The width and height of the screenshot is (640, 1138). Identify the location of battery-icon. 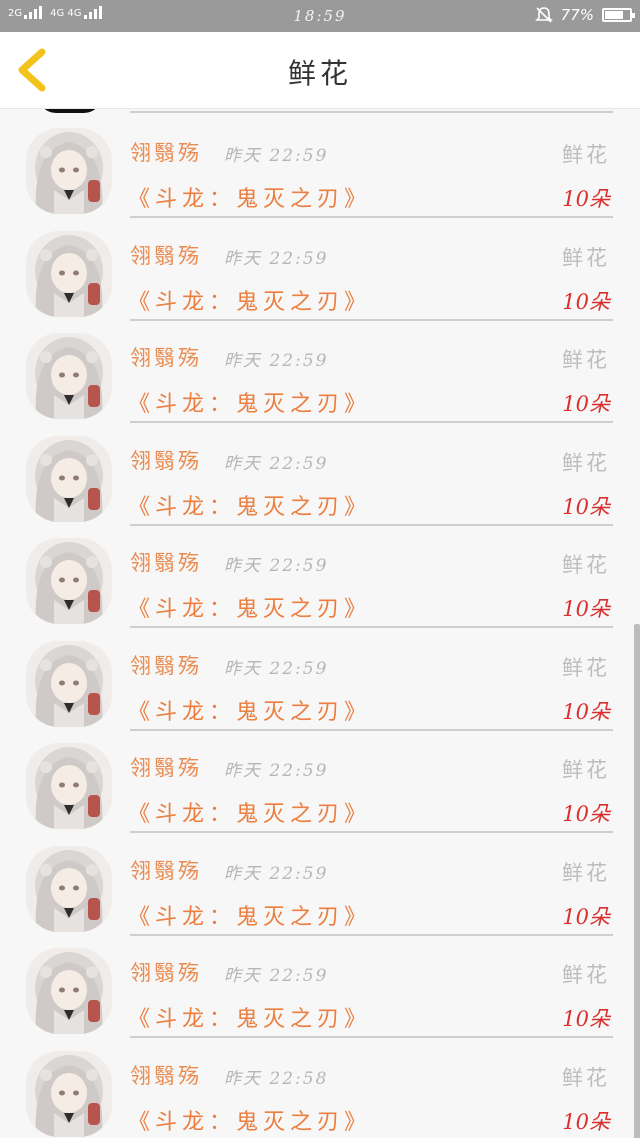
(618, 15).